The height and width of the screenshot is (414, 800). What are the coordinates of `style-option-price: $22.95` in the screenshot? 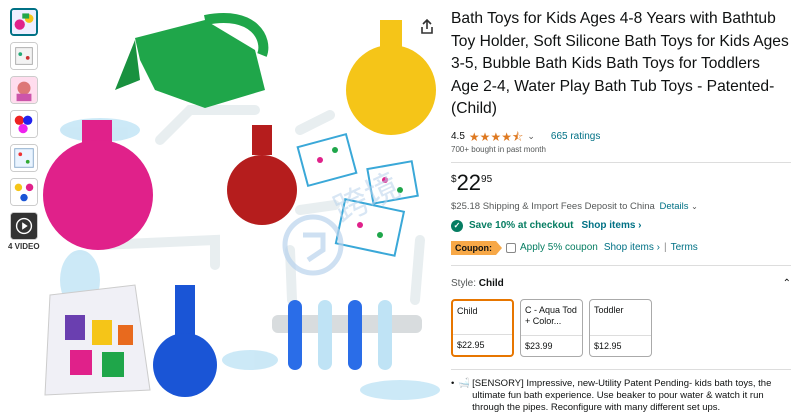 It's located at (482, 344).